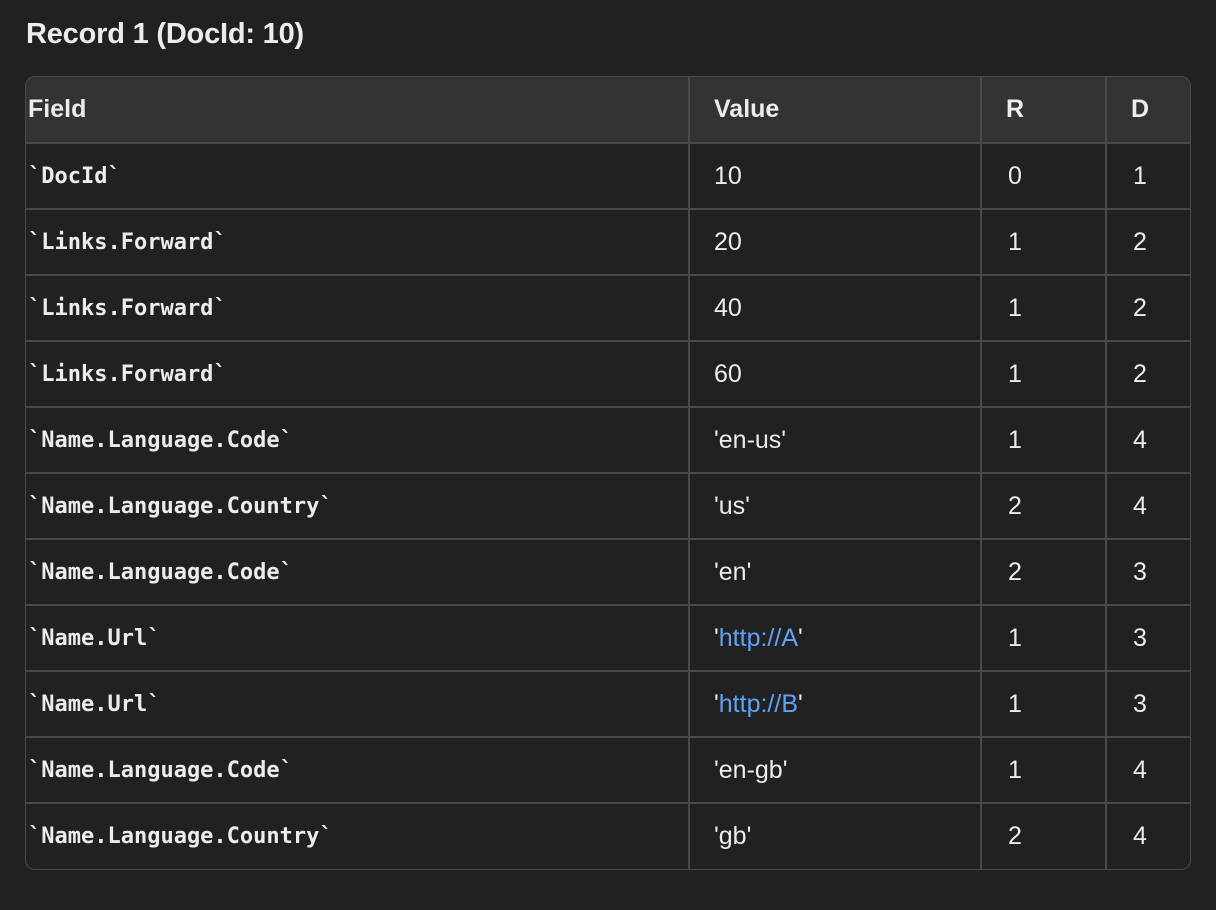  Describe the element at coordinates (835, 308) in the screenshot. I see `value-cell: 40` at that location.